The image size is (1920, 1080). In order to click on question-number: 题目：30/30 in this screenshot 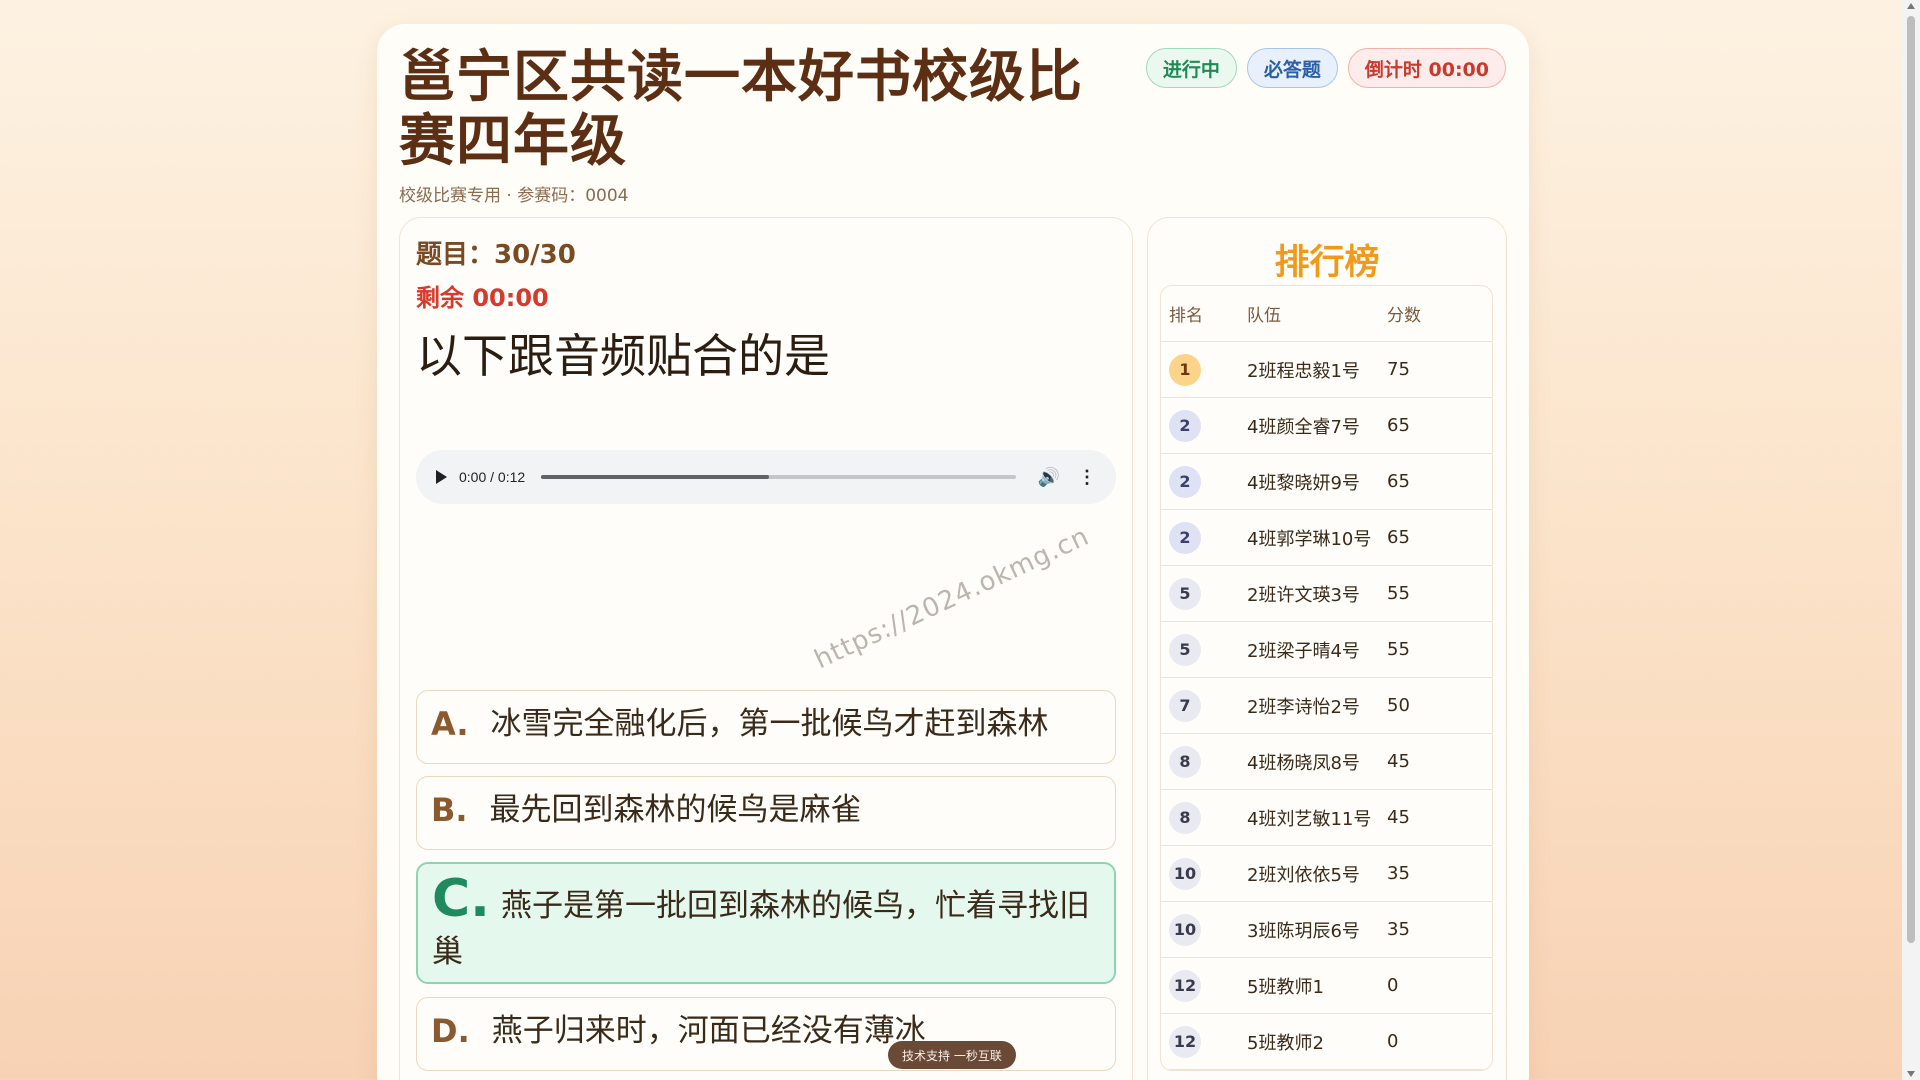, I will do `click(496, 255)`.